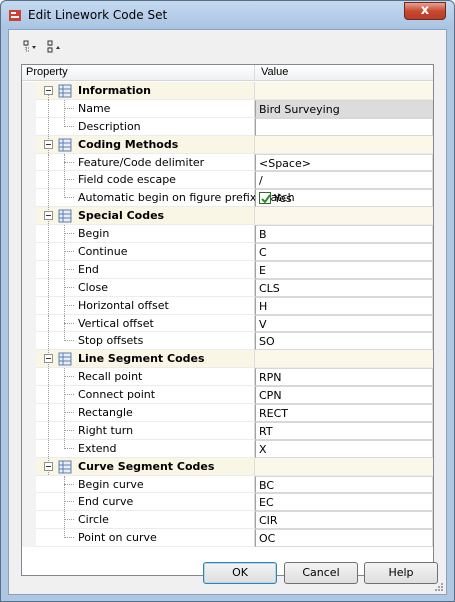  What do you see at coordinates (344, 395) in the screenshot?
I see `property-value-cell: CPN` at bounding box center [344, 395].